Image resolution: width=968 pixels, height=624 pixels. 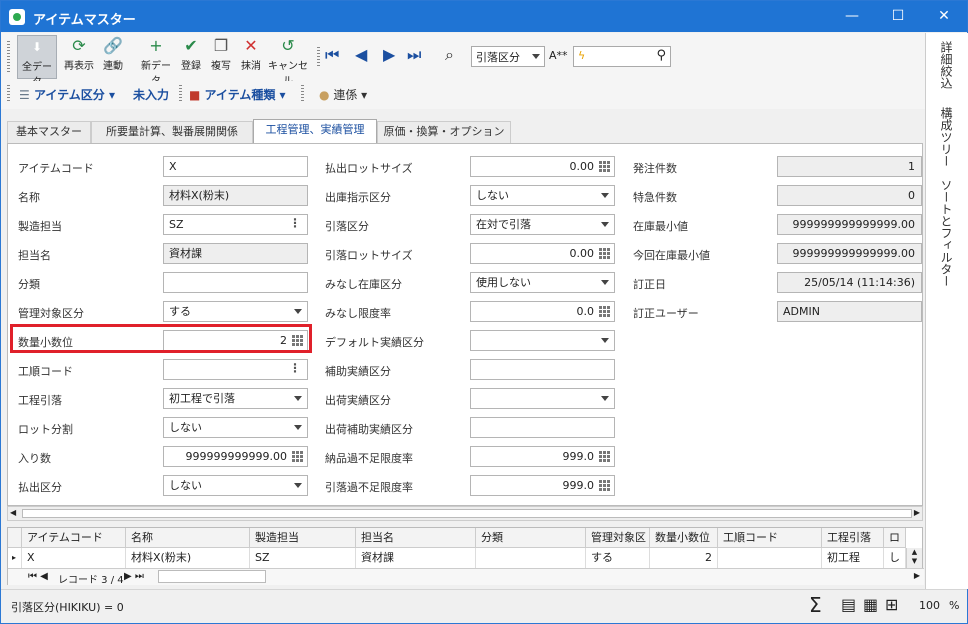 I want to click on column-header: アイテムコード, so click(x=74, y=538).